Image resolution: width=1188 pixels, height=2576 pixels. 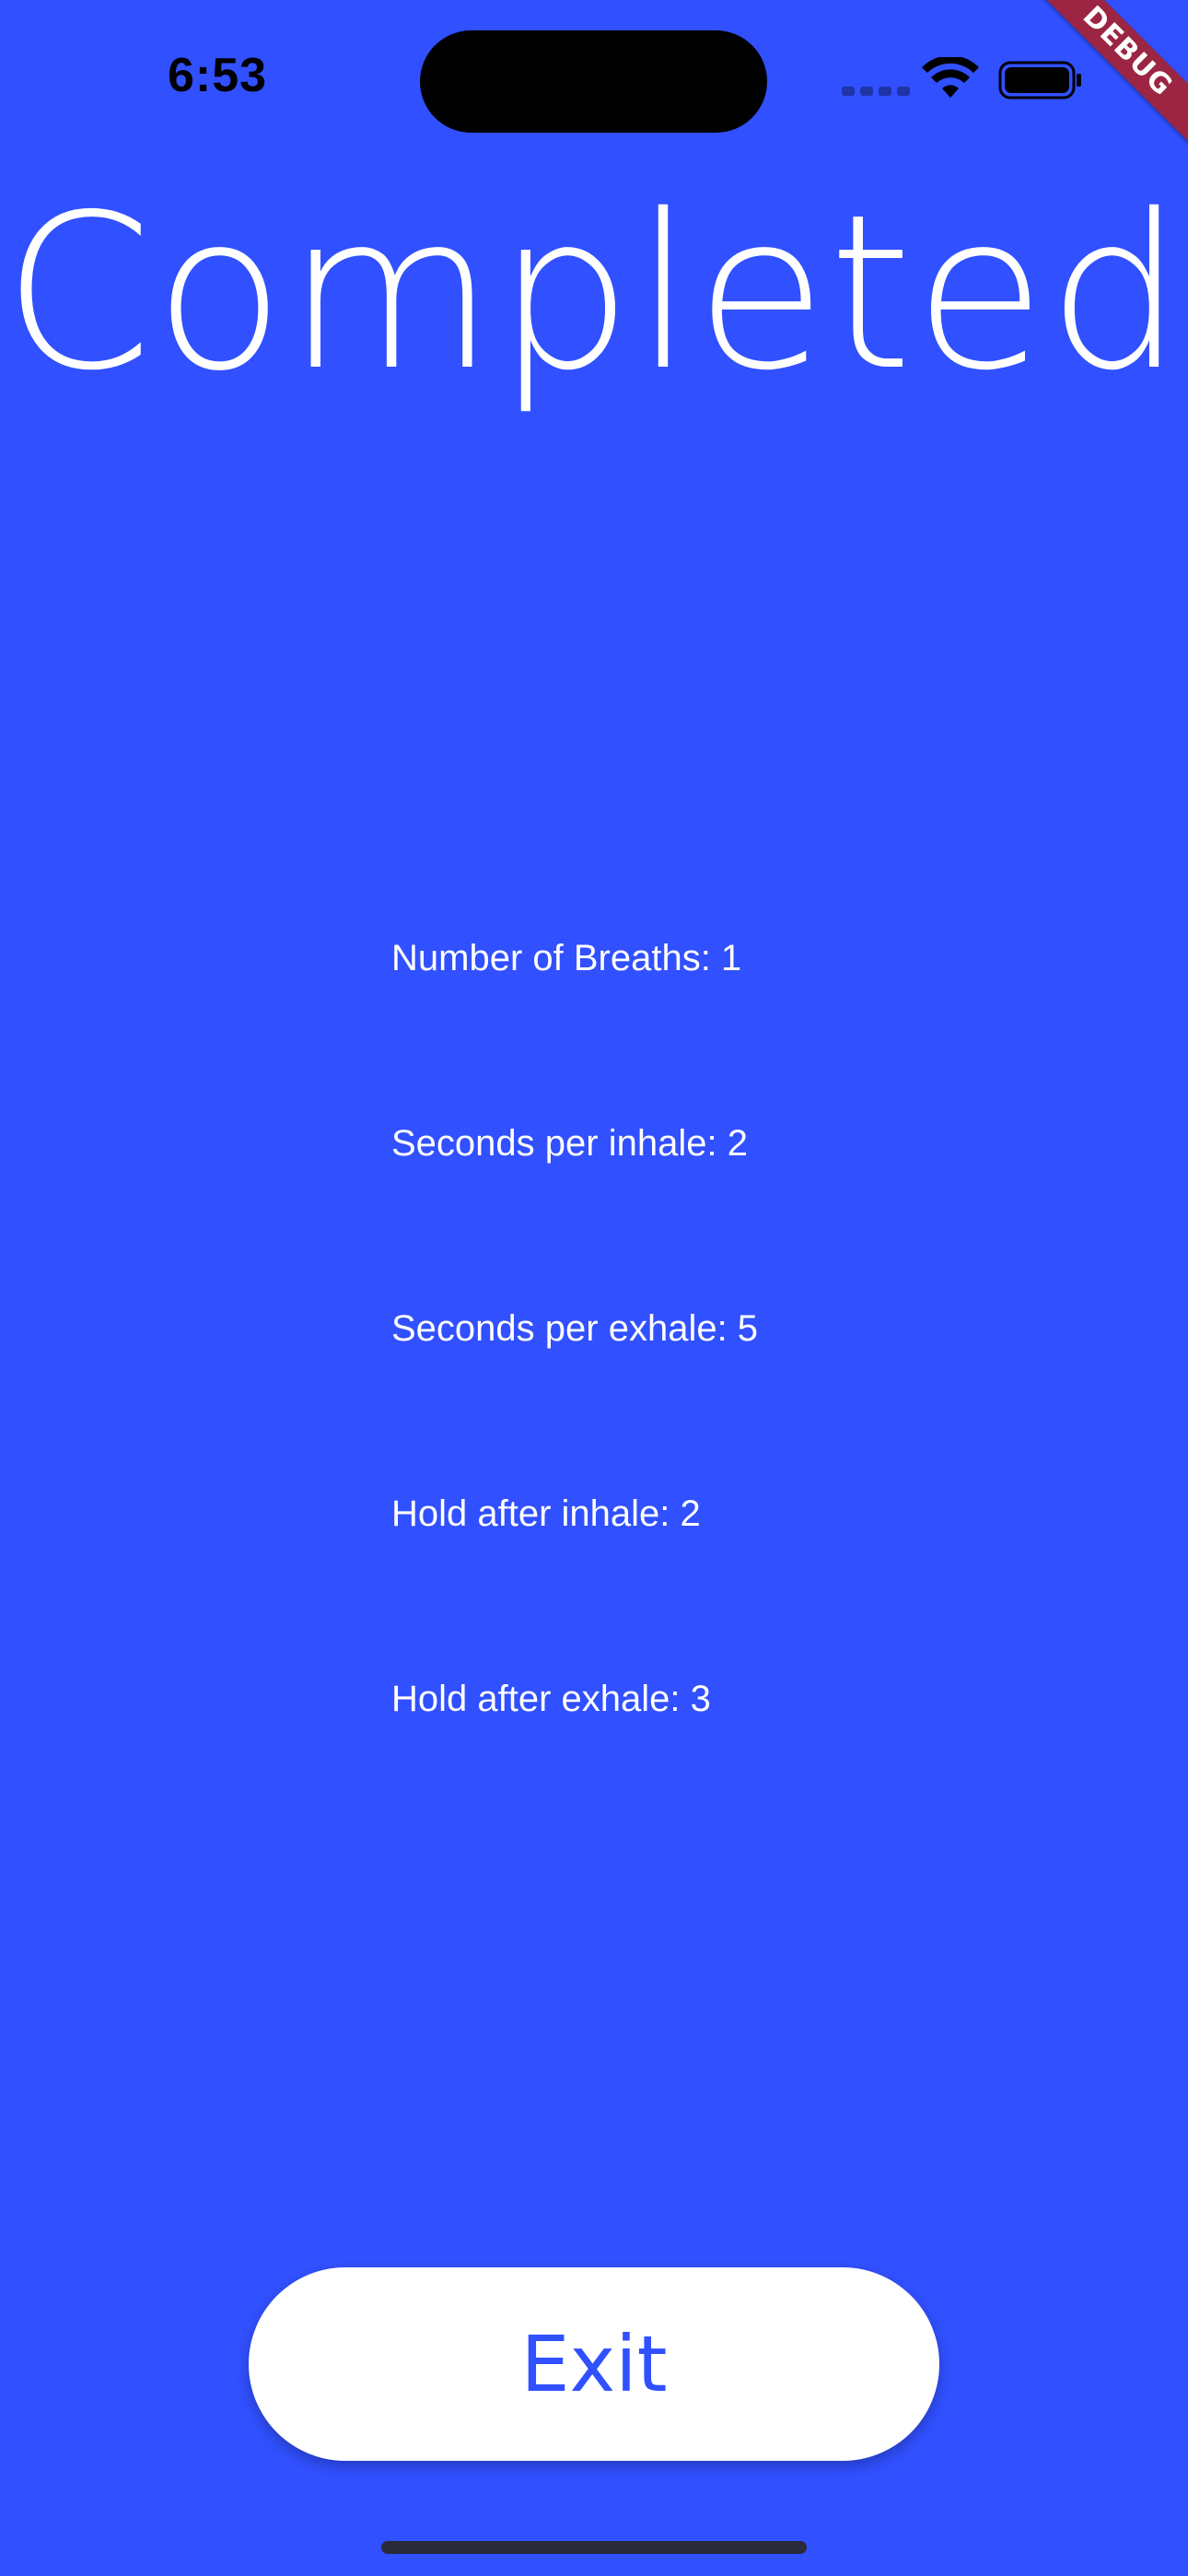 I want to click on wifi-icon, so click(x=951, y=77).